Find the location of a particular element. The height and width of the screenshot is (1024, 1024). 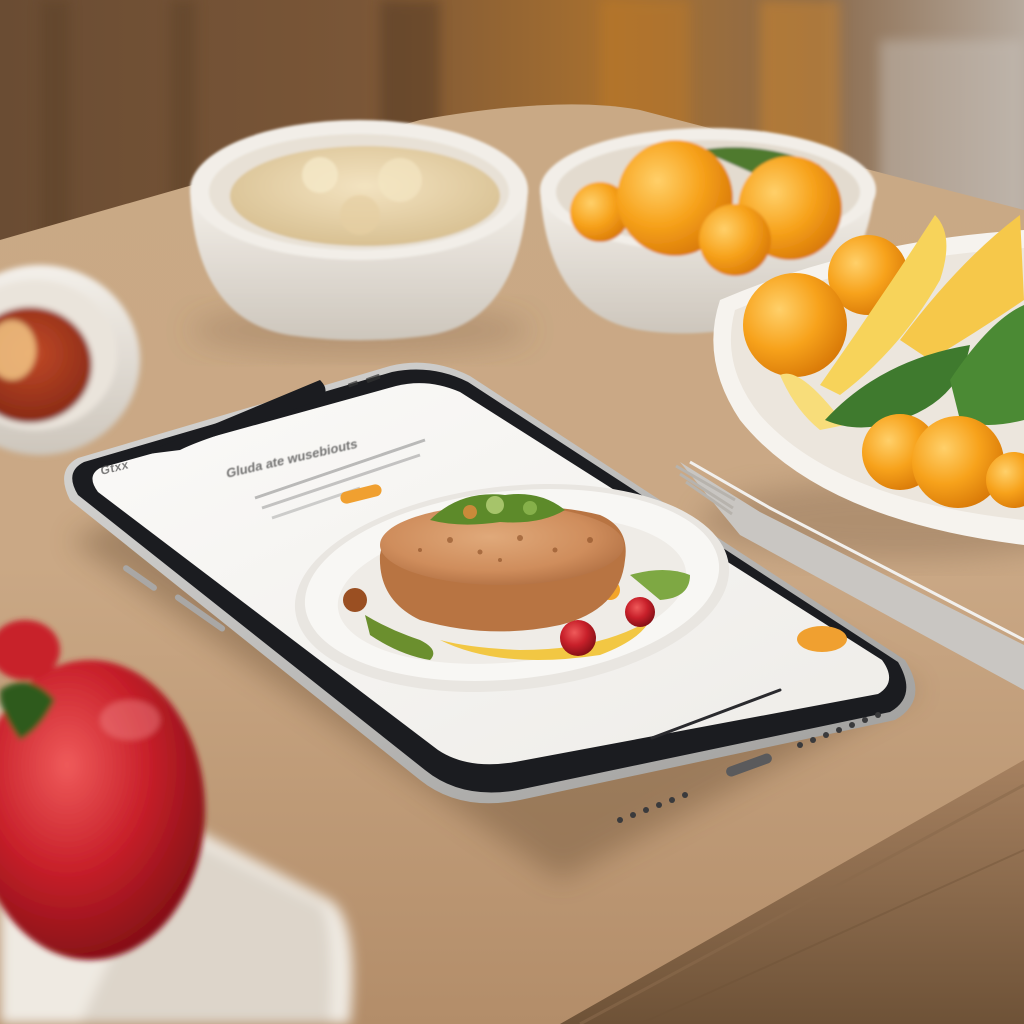

action-button is located at coordinates (822, 639).